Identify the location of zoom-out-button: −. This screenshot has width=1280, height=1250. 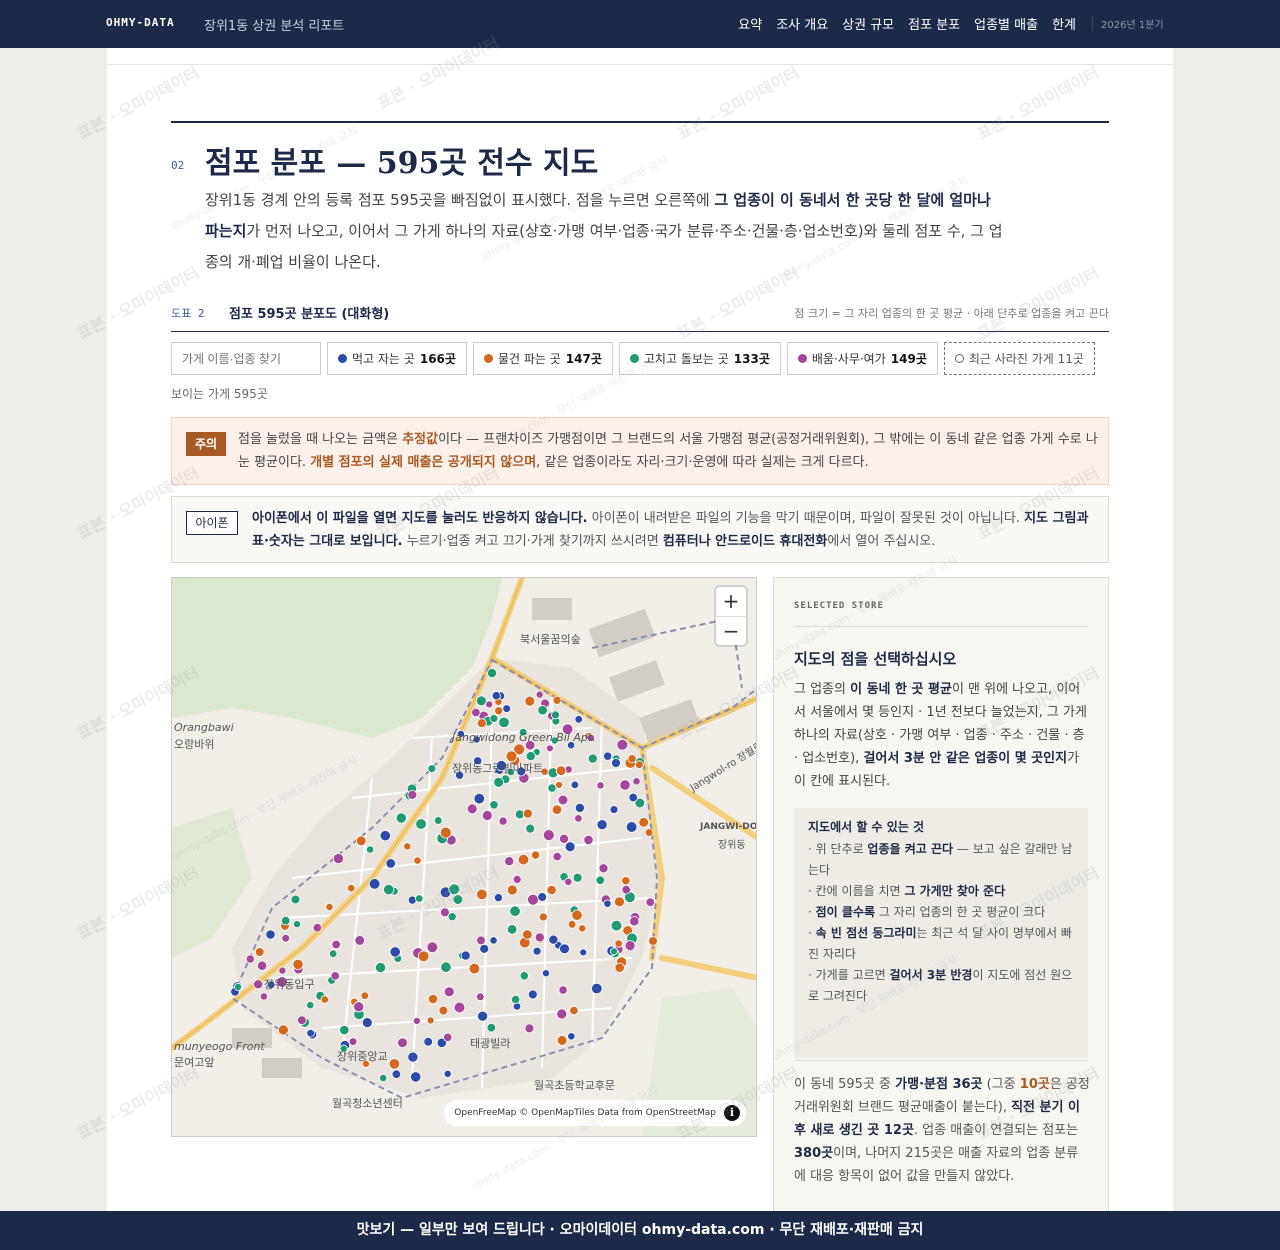
(731, 630).